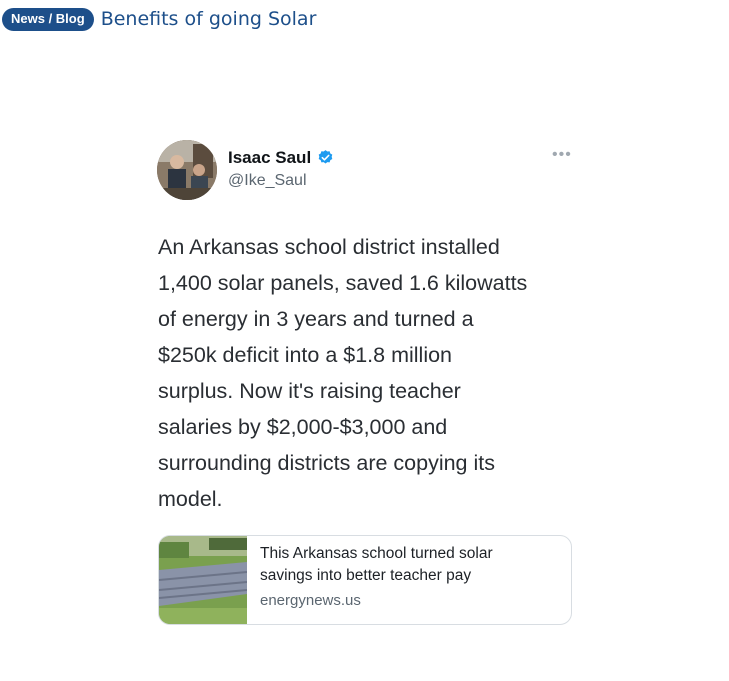 The height and width of the screenshot is (681, 729). Describe the element at coordinates (329, 247) in the screenshot. I see `tweet-text-line: An Arkansas school district installed` at that location.